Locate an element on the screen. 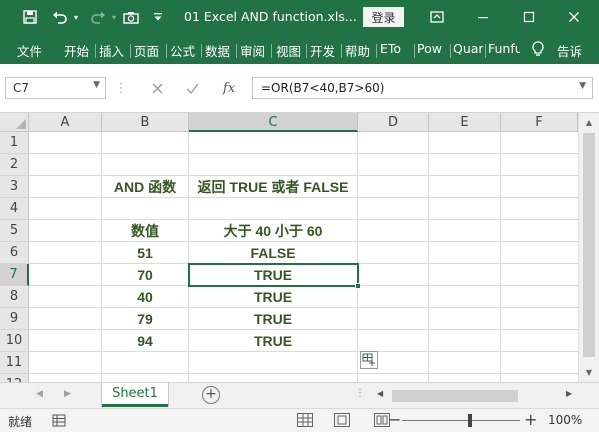 This screenshot has height=432, width=599. redo-icon is located at coordinates (98, 17).